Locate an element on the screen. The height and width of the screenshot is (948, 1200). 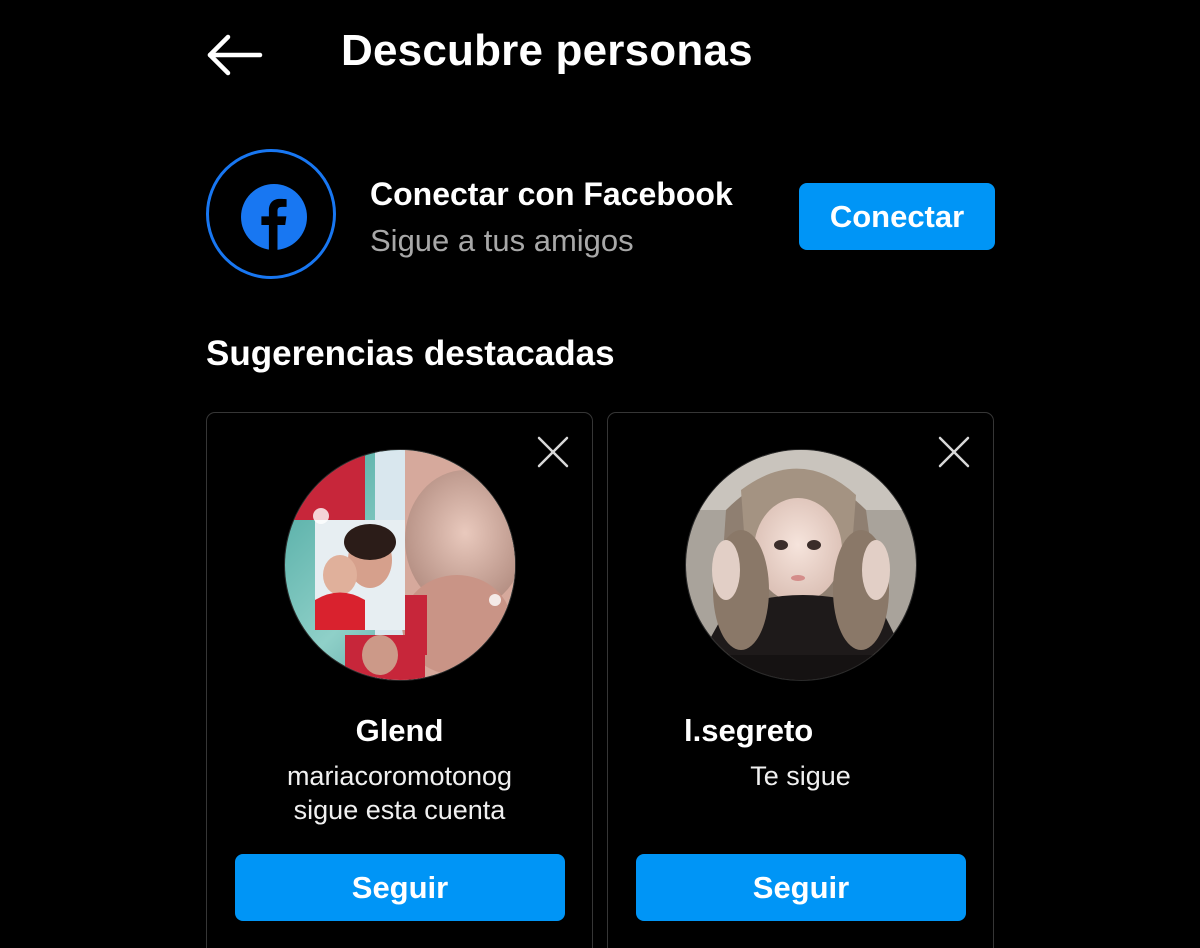
suggestion-name: Glend is located at coordinates (399, 731).